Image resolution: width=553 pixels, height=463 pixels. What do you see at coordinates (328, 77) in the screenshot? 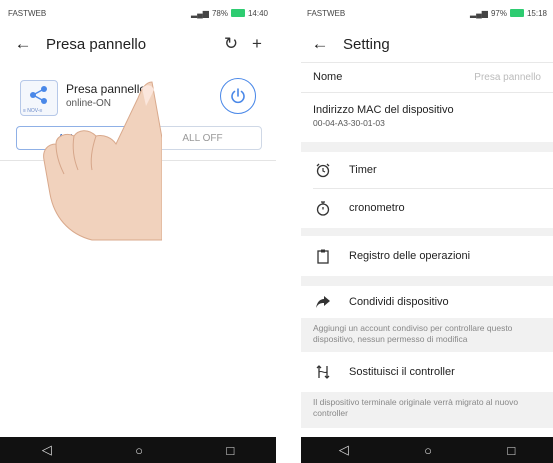
I see `name-label: Nome` at bounding box center [328, 77].